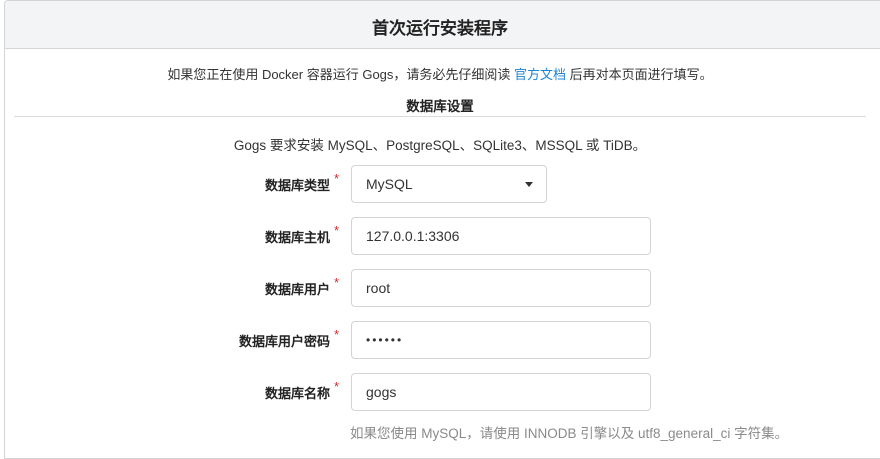  Describe the element at coordinates (501, 392) in the screenshot. I see `db-name-input: gogs` at that location.